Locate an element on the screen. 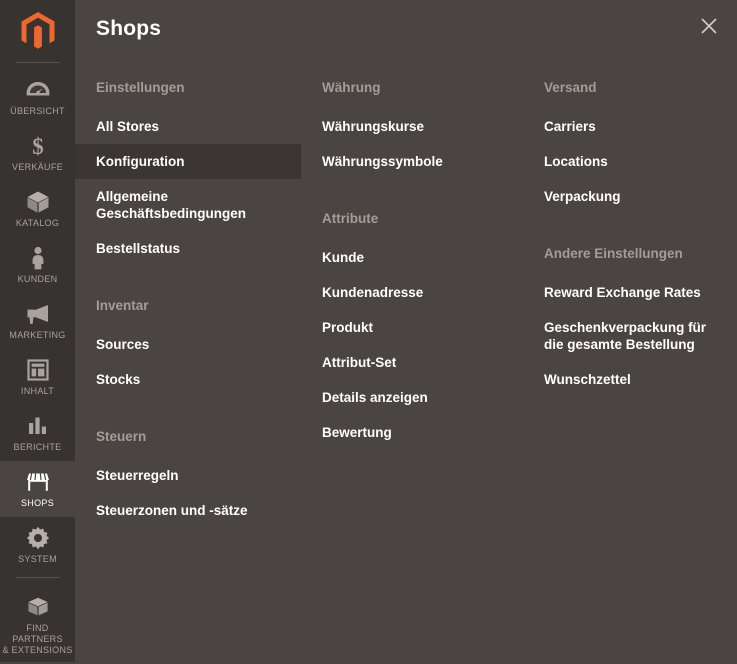  magento-logo is located at coordinates (37, 31).